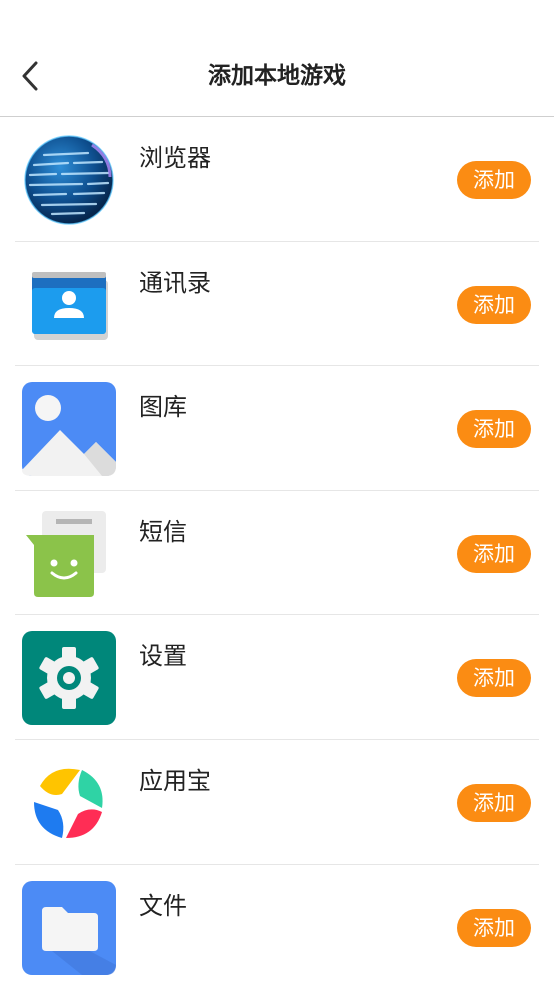 This screenshot has height=984, width=554. What do you see at coordinates (277, 58) in the screenshot?
I see `header-bar: 添加本地游戏` at bounding box center [277, 58].